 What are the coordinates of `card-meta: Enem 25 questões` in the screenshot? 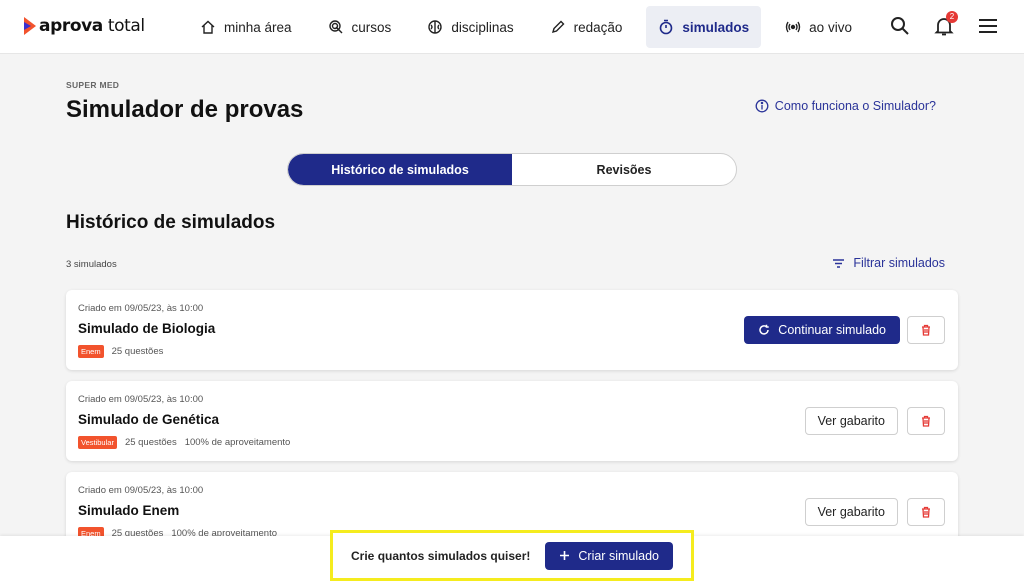 It's located at (120, 351).